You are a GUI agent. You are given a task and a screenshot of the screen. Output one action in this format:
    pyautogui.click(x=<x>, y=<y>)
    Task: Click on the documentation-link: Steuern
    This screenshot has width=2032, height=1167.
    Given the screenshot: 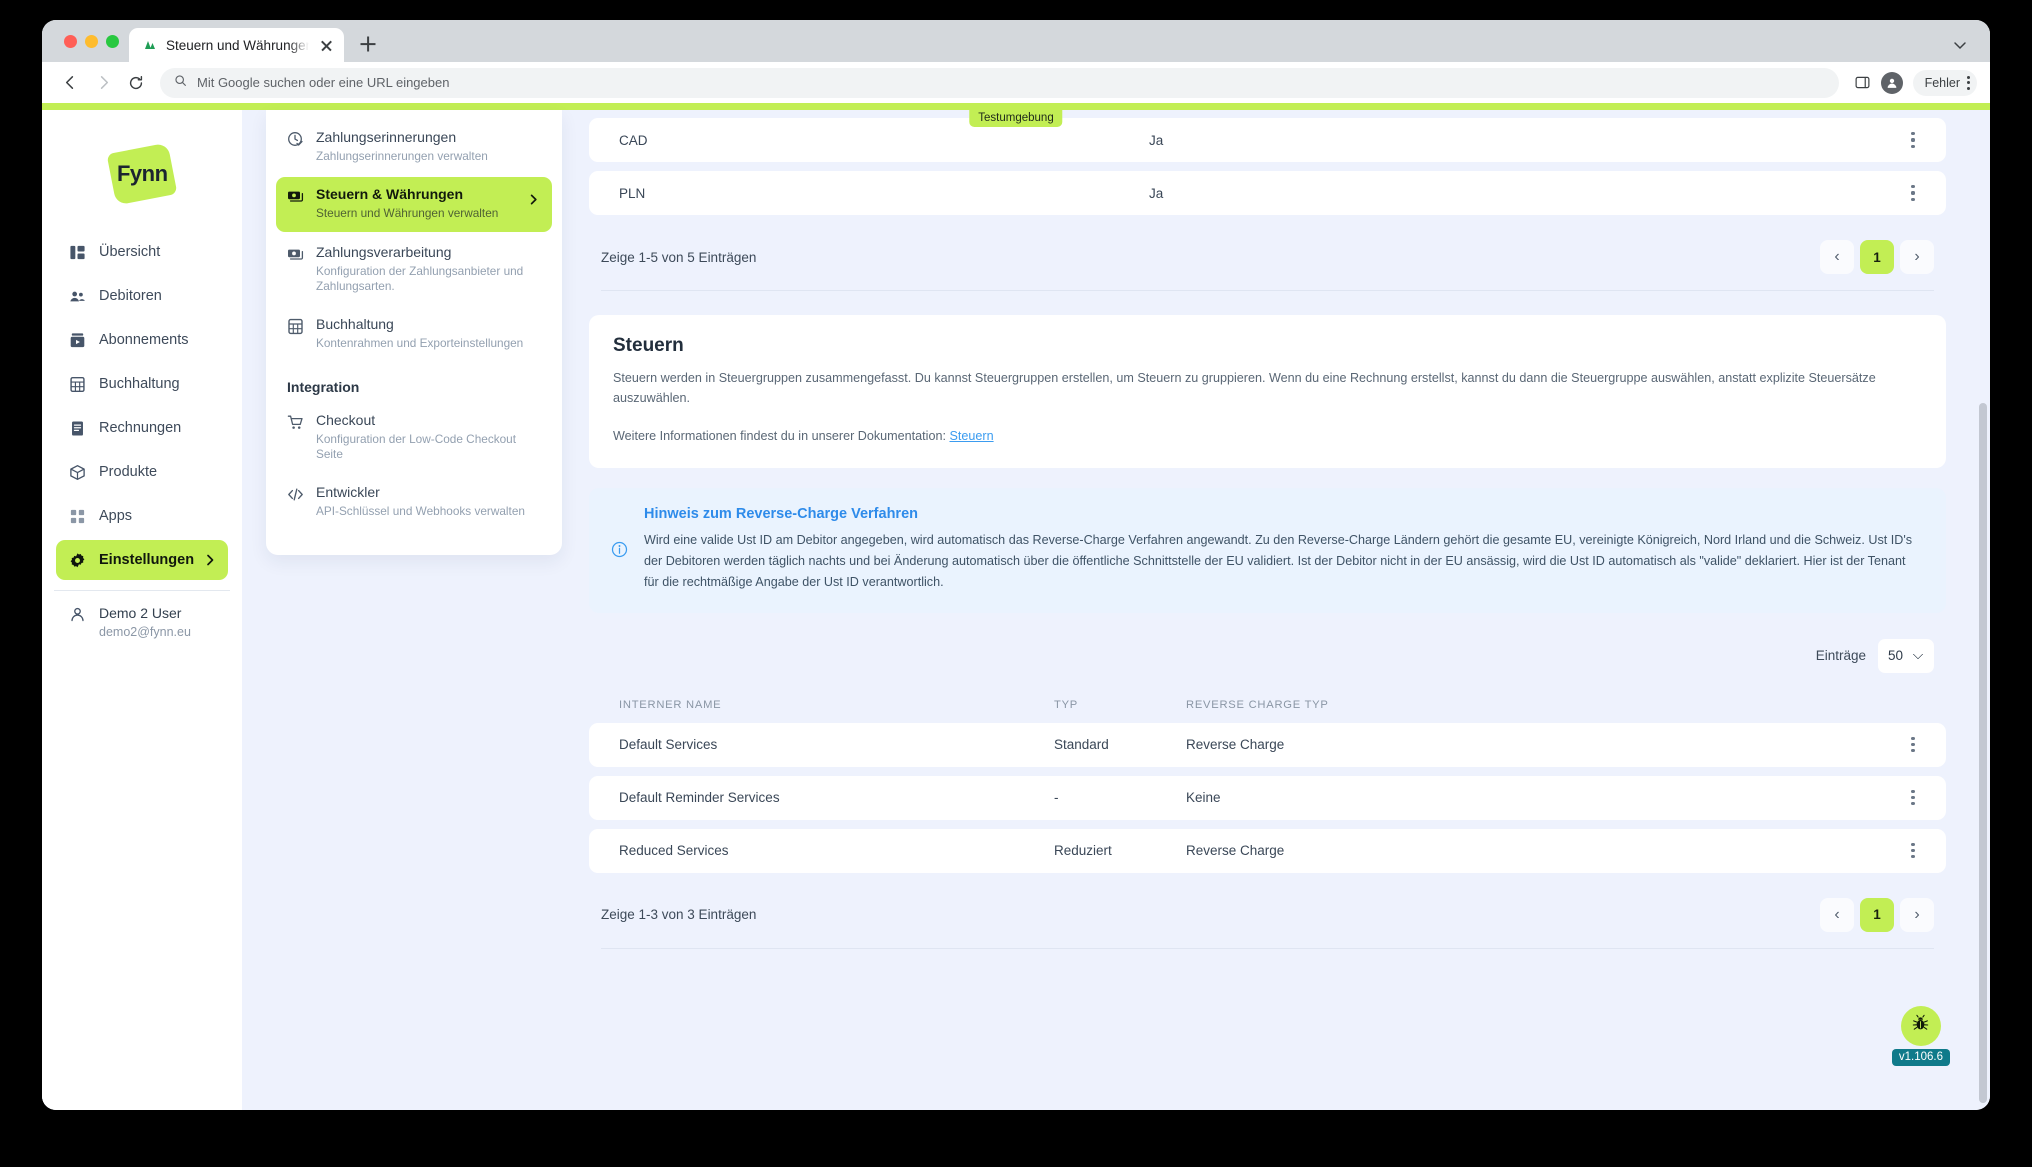 What is the action you would take?
    pyautogui.click(x=971, y=436)
    